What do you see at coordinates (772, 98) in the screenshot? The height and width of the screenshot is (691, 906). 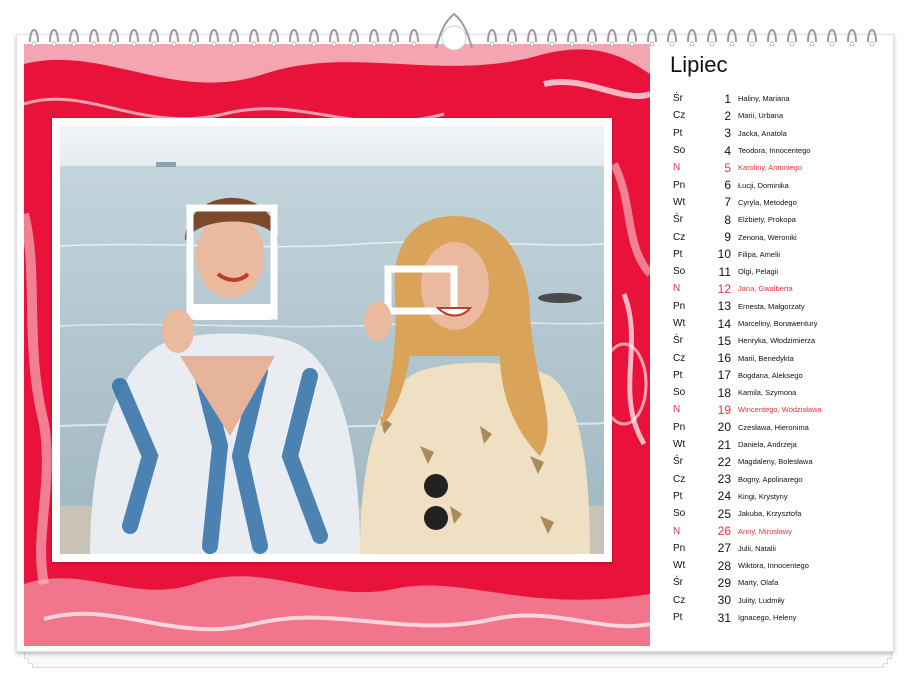 I see `day-row: Śr 1 Haliny, Mariana` at bounding box center [772, 98].